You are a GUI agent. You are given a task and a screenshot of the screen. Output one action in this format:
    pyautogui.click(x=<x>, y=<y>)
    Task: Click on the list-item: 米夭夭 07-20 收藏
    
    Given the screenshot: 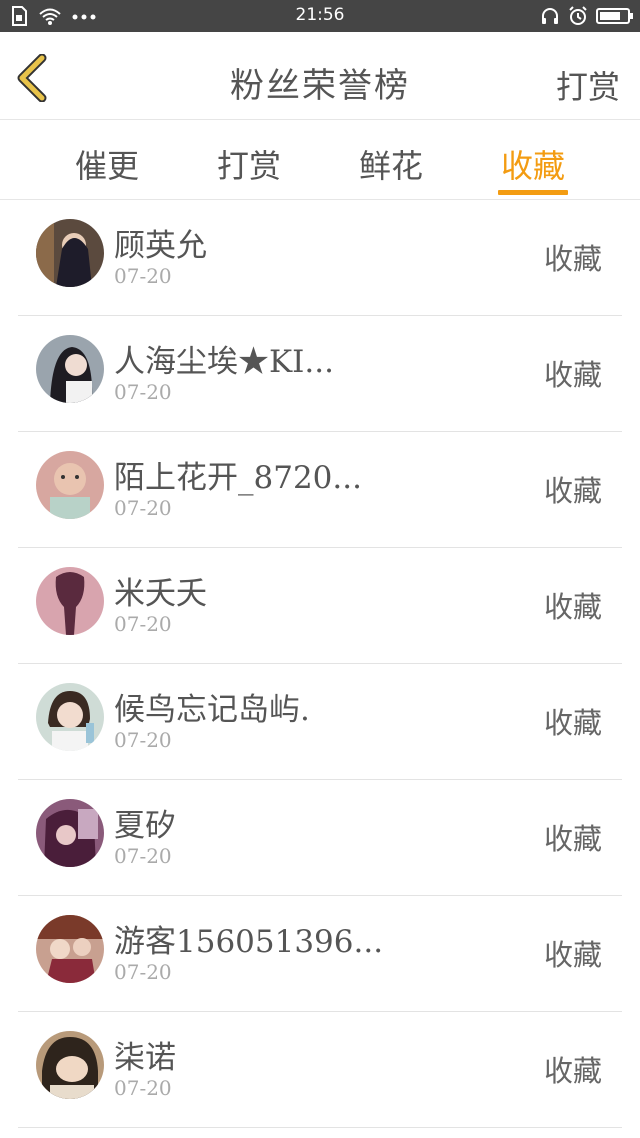 What is the action you would take?
    pyautogui.click(x=320, y=606)
    